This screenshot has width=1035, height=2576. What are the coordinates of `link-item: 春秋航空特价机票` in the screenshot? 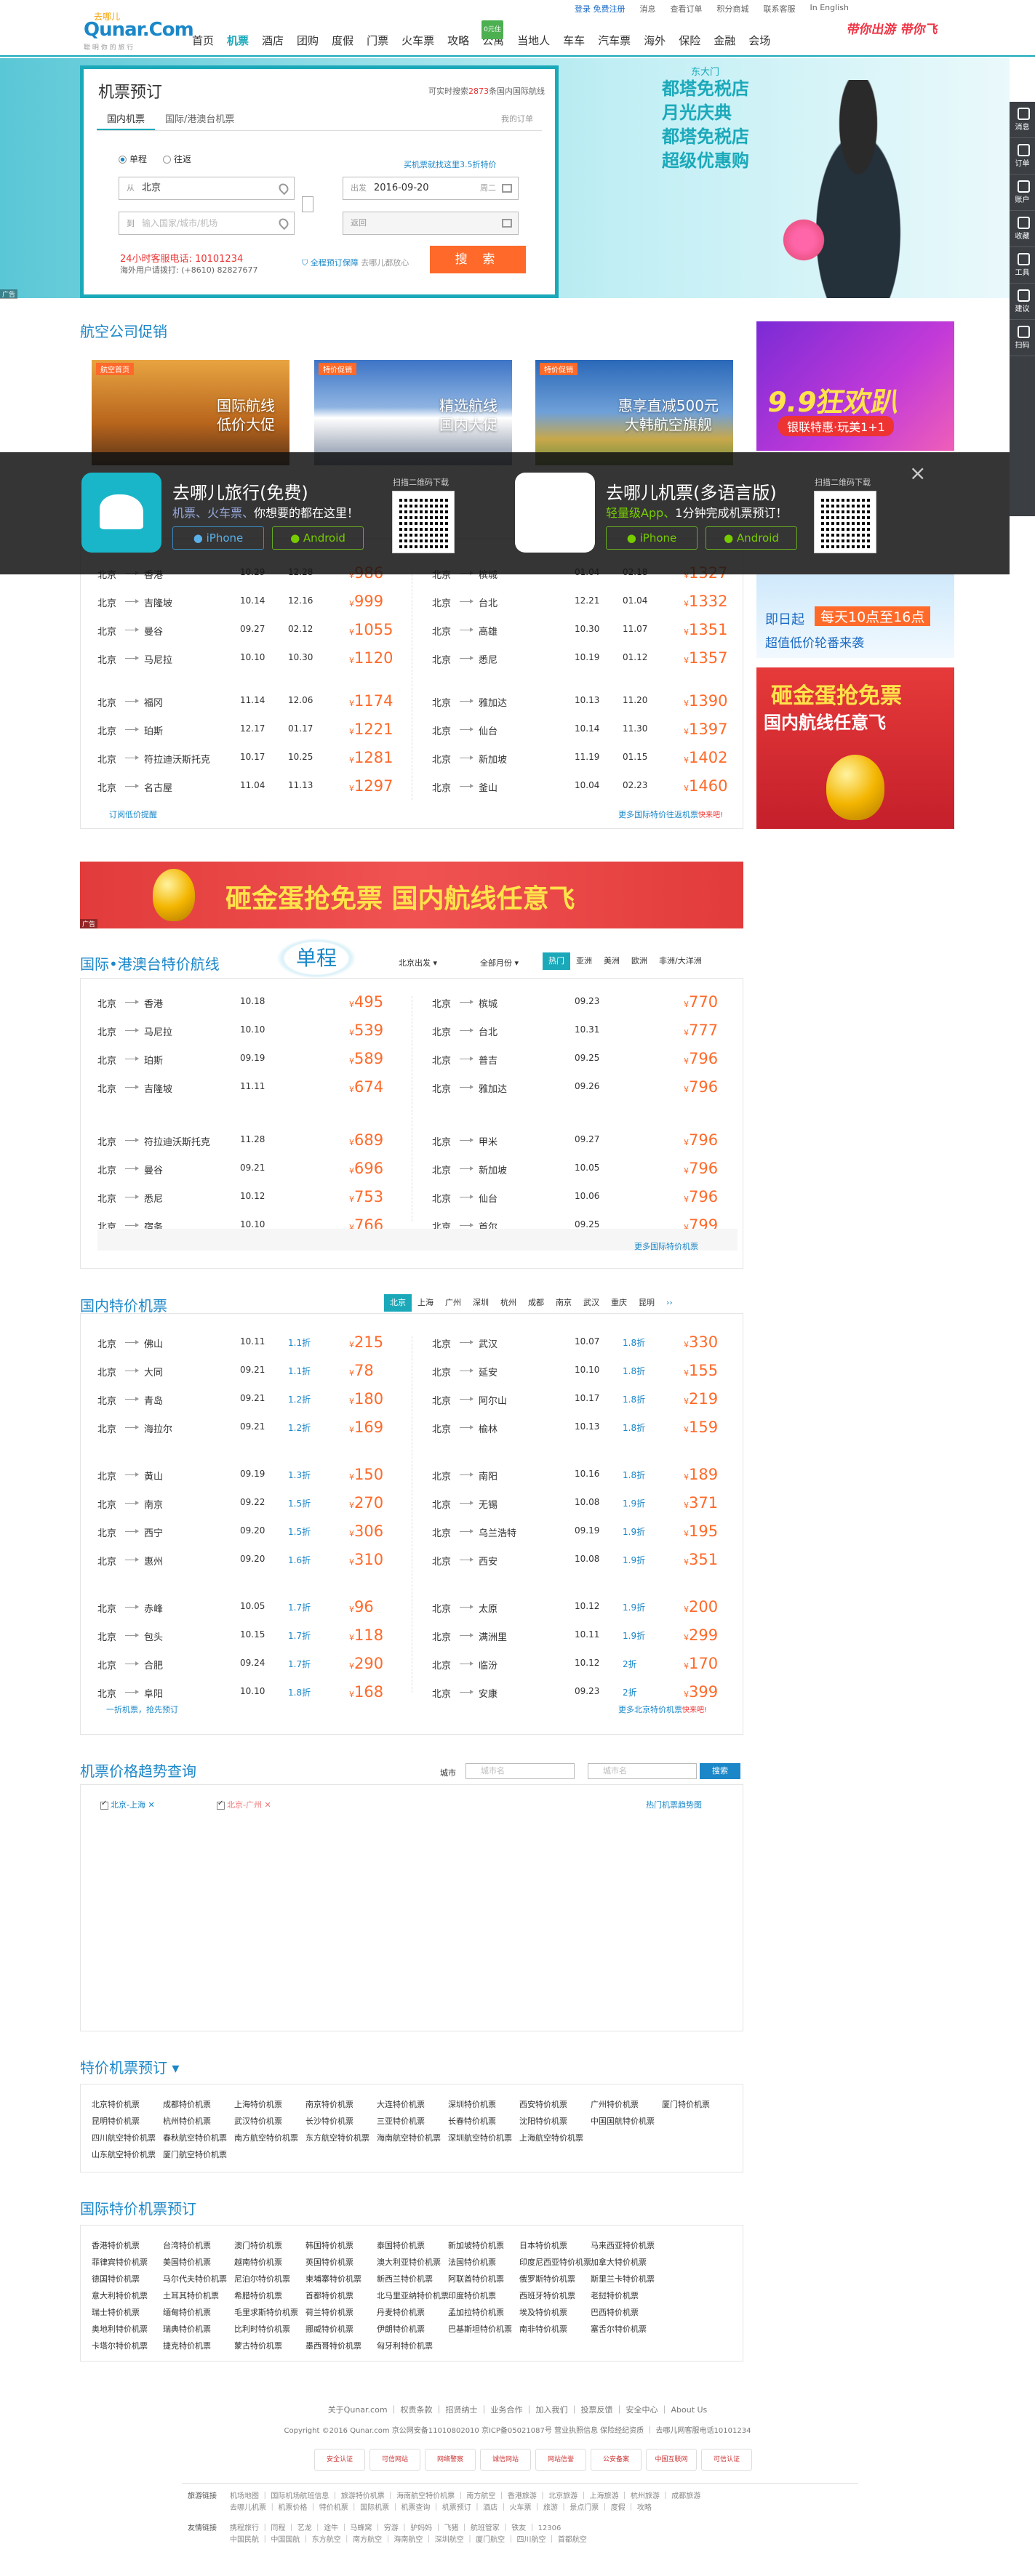 It's located at (195, 2137).